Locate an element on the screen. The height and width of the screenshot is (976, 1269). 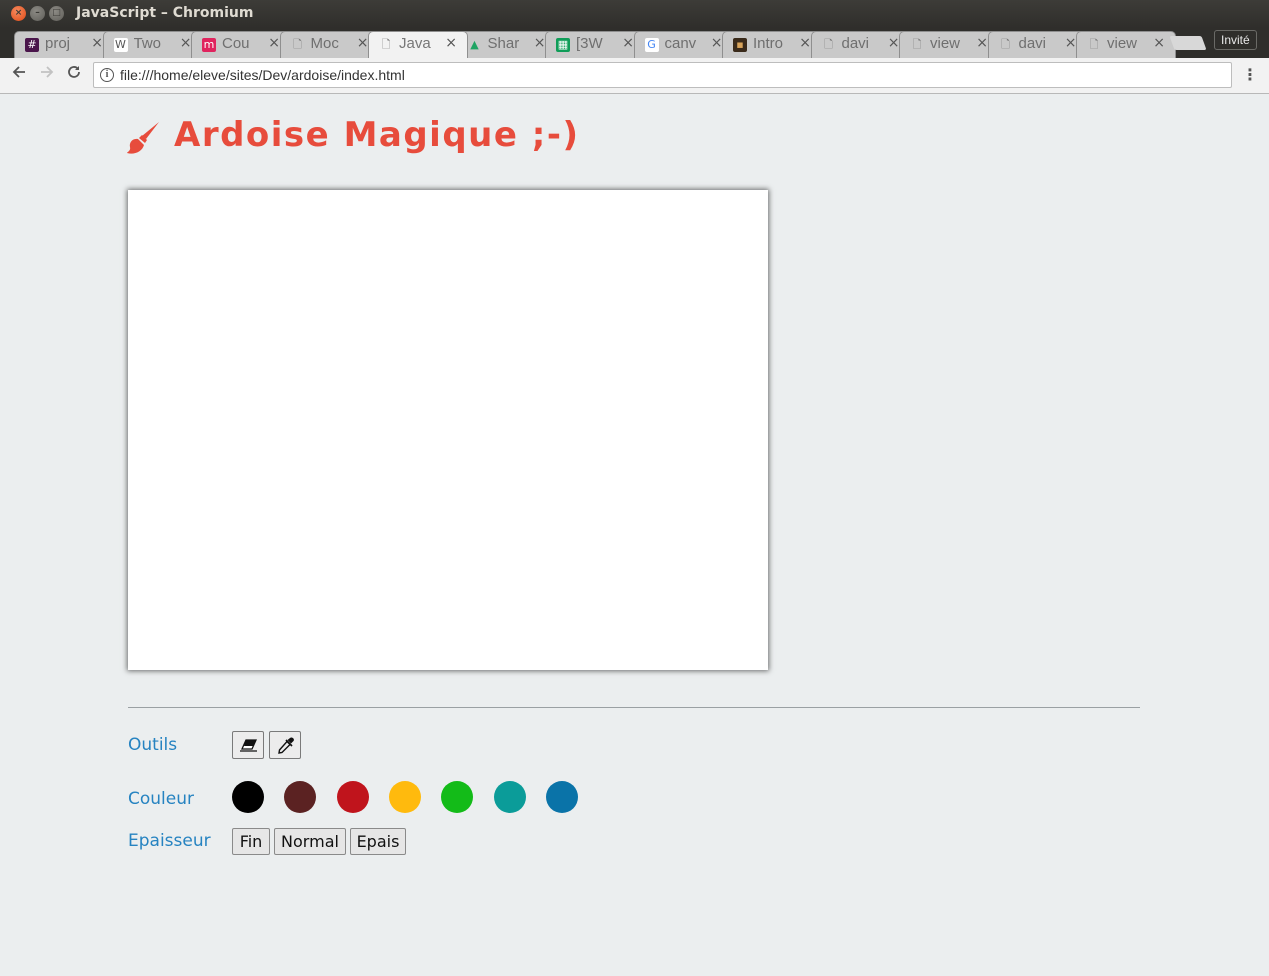
tab-5: ▲ Shar × is located at coordinates (506, 44).